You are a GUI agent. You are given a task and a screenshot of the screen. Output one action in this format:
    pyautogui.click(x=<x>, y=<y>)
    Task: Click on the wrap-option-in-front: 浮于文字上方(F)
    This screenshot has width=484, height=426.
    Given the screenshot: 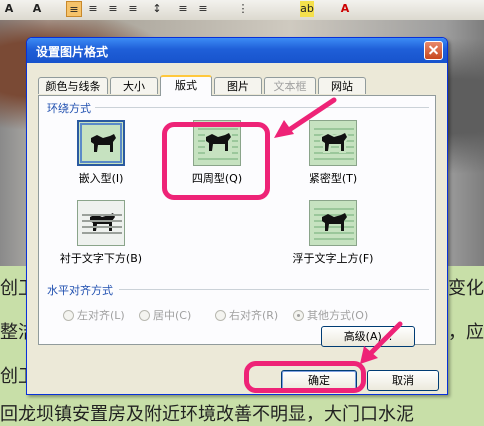 What is the action you would take?
    pyautogui.click(x=333, y=233)
    